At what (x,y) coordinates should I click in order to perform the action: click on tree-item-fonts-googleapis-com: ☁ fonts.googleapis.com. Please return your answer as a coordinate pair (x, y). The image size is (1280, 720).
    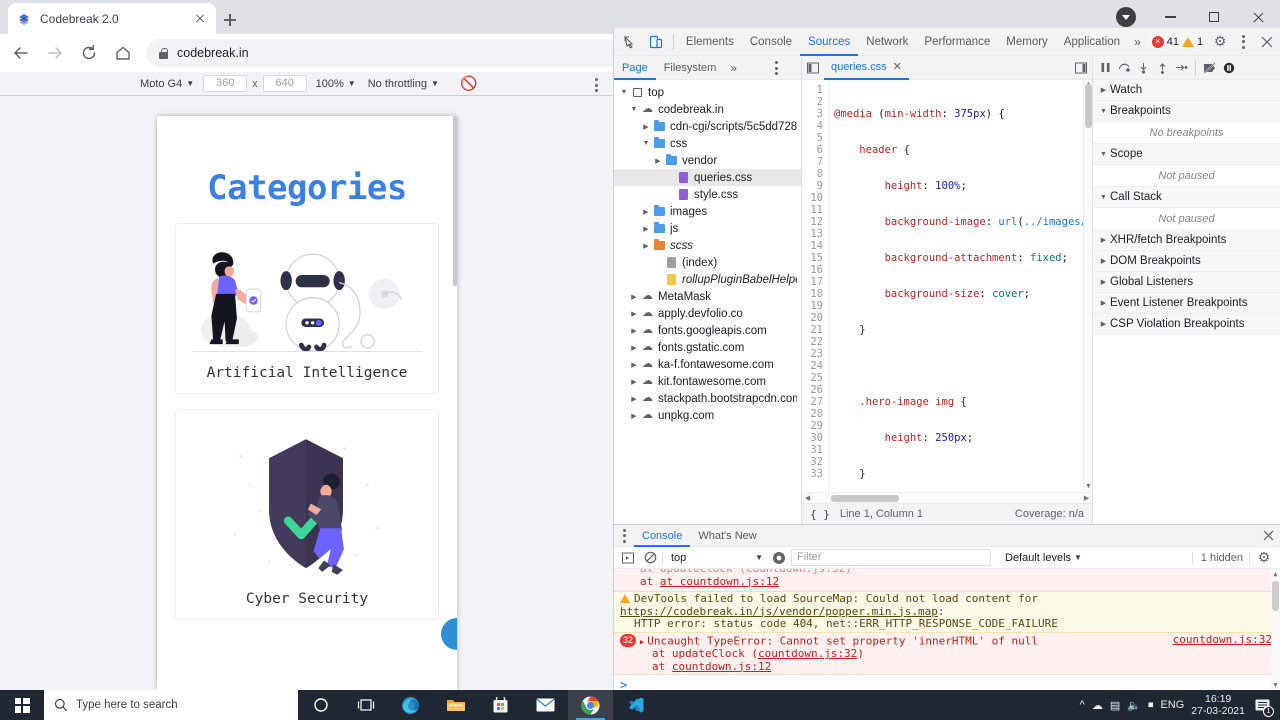
    Looking at the image, I should click on (707, 330).